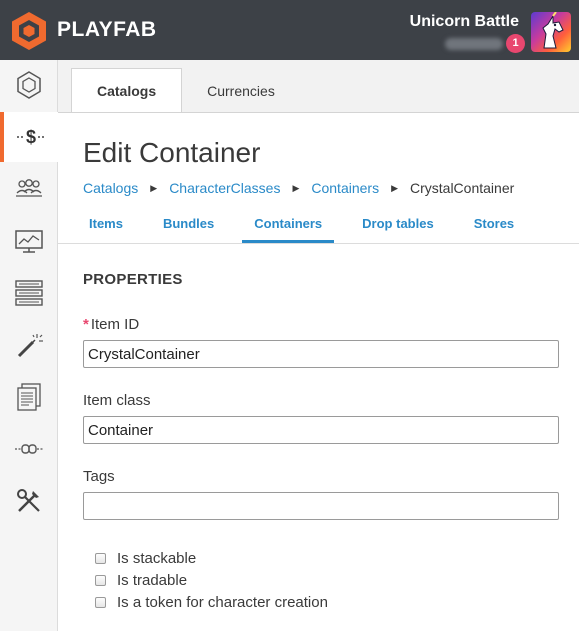 Image resolution: width=579 pixels, height=631 pixels. I want to click on breadcrumb-current: CrystalContainer, so click(462, 188).